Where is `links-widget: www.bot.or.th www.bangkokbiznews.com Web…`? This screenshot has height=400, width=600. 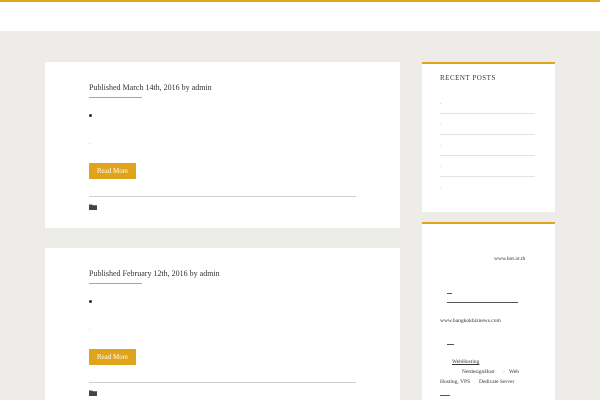
links-widget: www.bot.or.th www.bangkokbiznews.com Web… is located at coordinates (488, 311).